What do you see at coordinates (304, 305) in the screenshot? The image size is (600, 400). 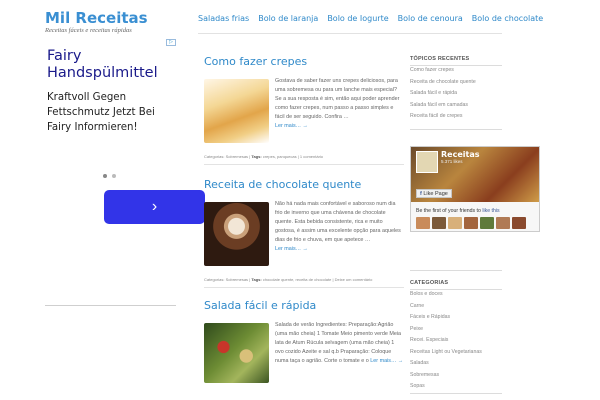 I see `post-title: Salada fácil e rápida` at bounding box center [304, 305].